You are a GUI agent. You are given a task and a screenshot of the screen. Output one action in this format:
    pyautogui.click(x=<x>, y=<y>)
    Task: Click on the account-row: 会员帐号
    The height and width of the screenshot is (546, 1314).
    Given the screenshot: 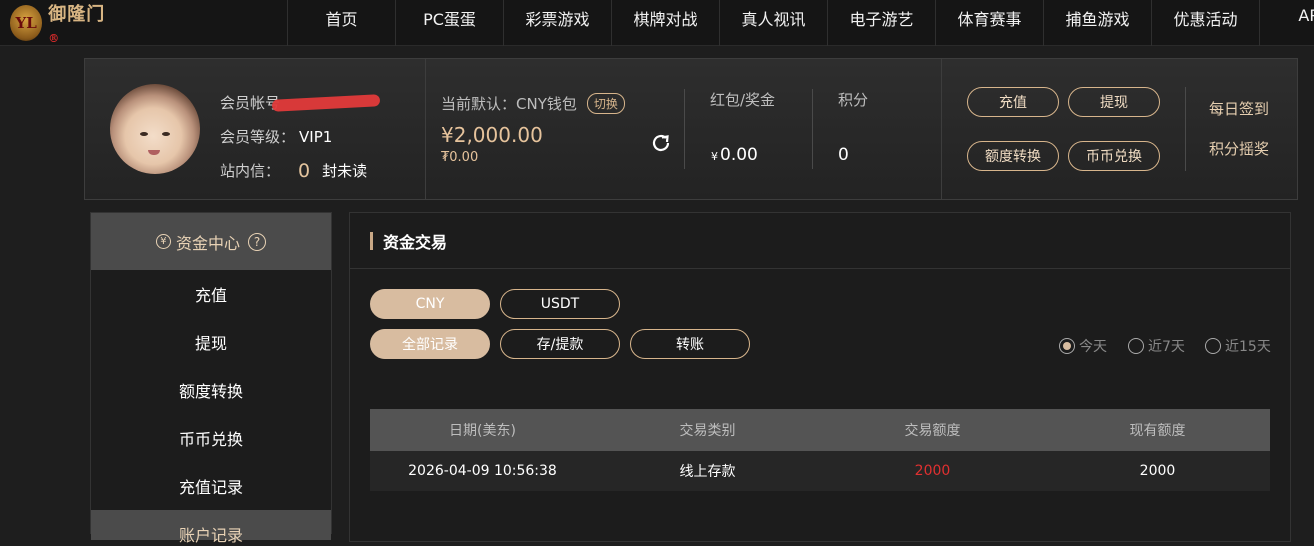 What is the action you would take?
    pyautogui.click(x=300, y=103)
    